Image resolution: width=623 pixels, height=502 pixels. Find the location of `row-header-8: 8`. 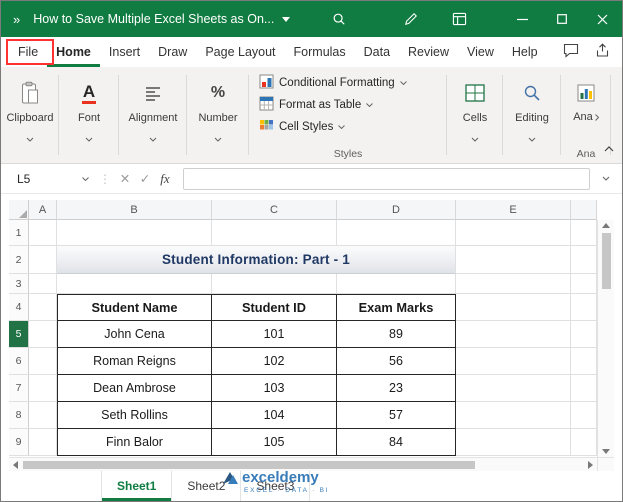

row-header-8: 8 is located at coordinates (19, 415).